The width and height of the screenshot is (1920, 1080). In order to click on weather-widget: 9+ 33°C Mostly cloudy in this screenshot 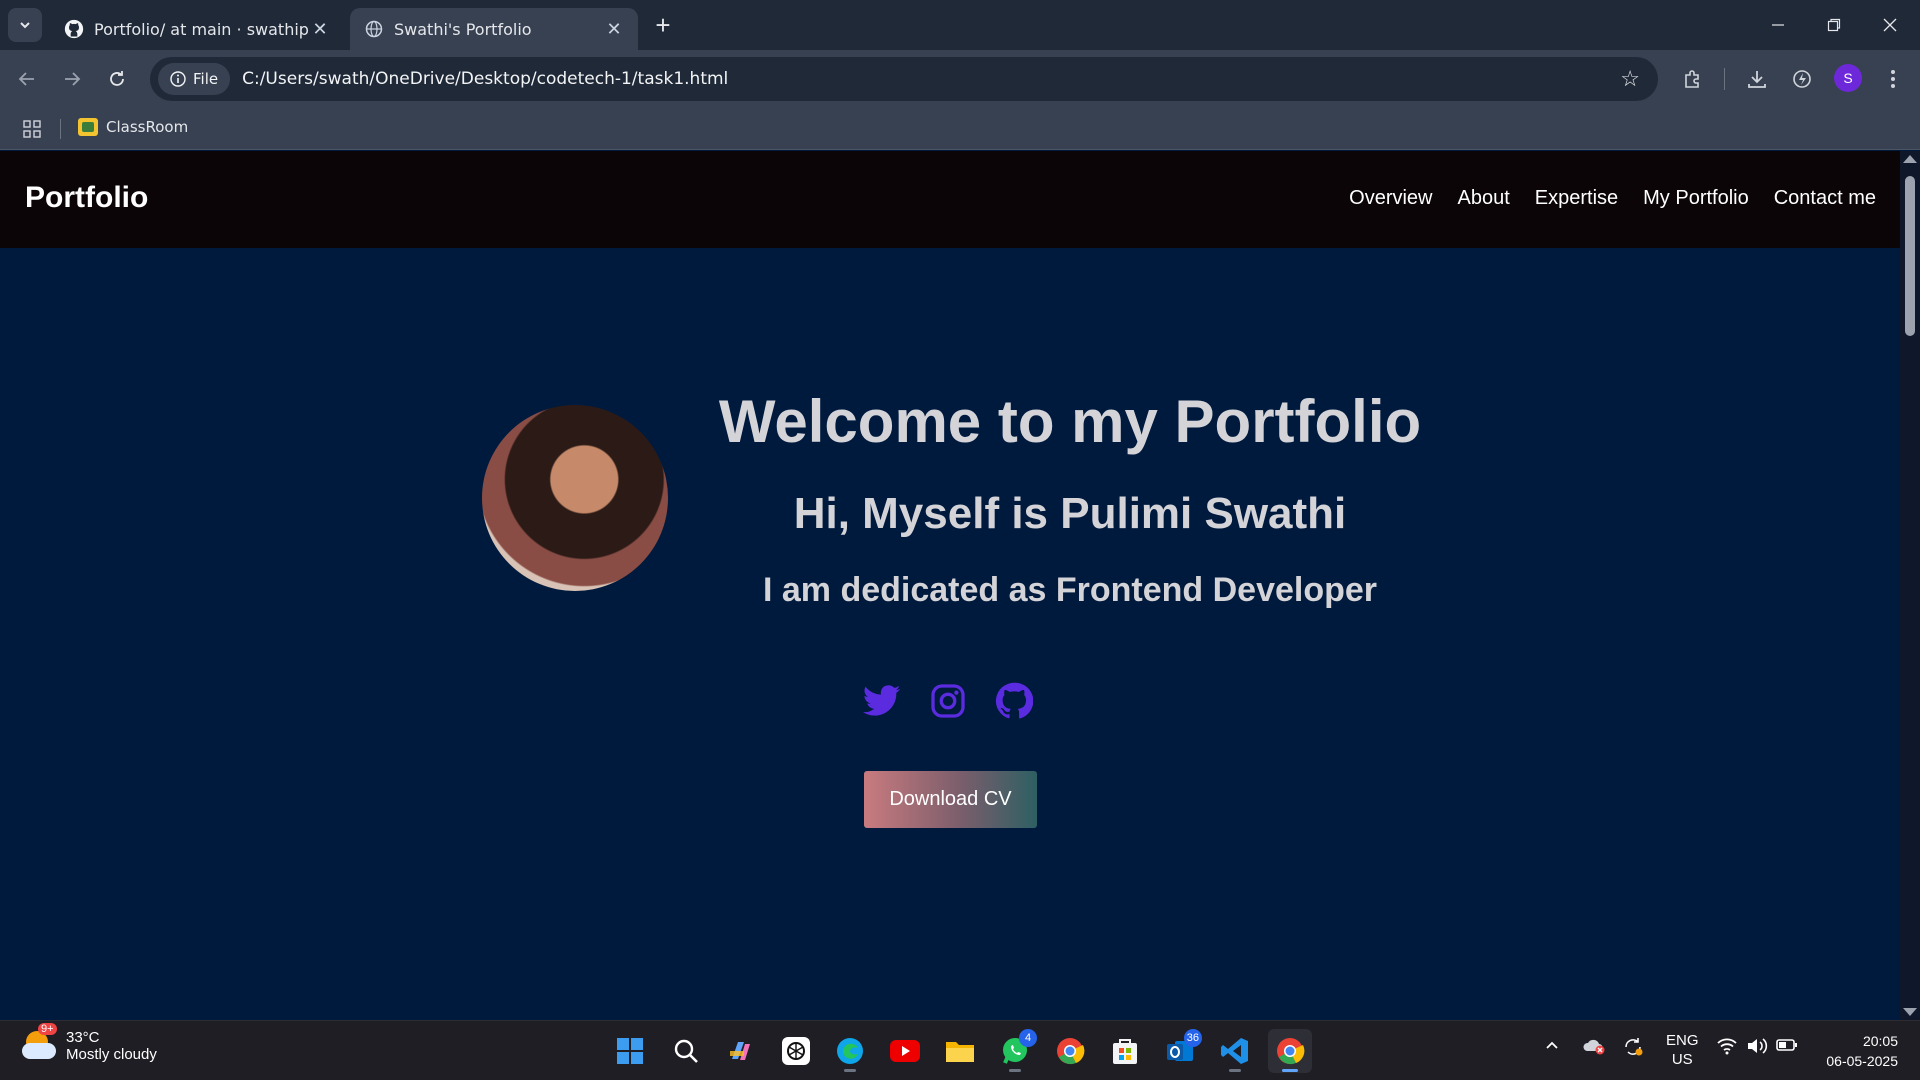, I will do `click(89, 1043)`.